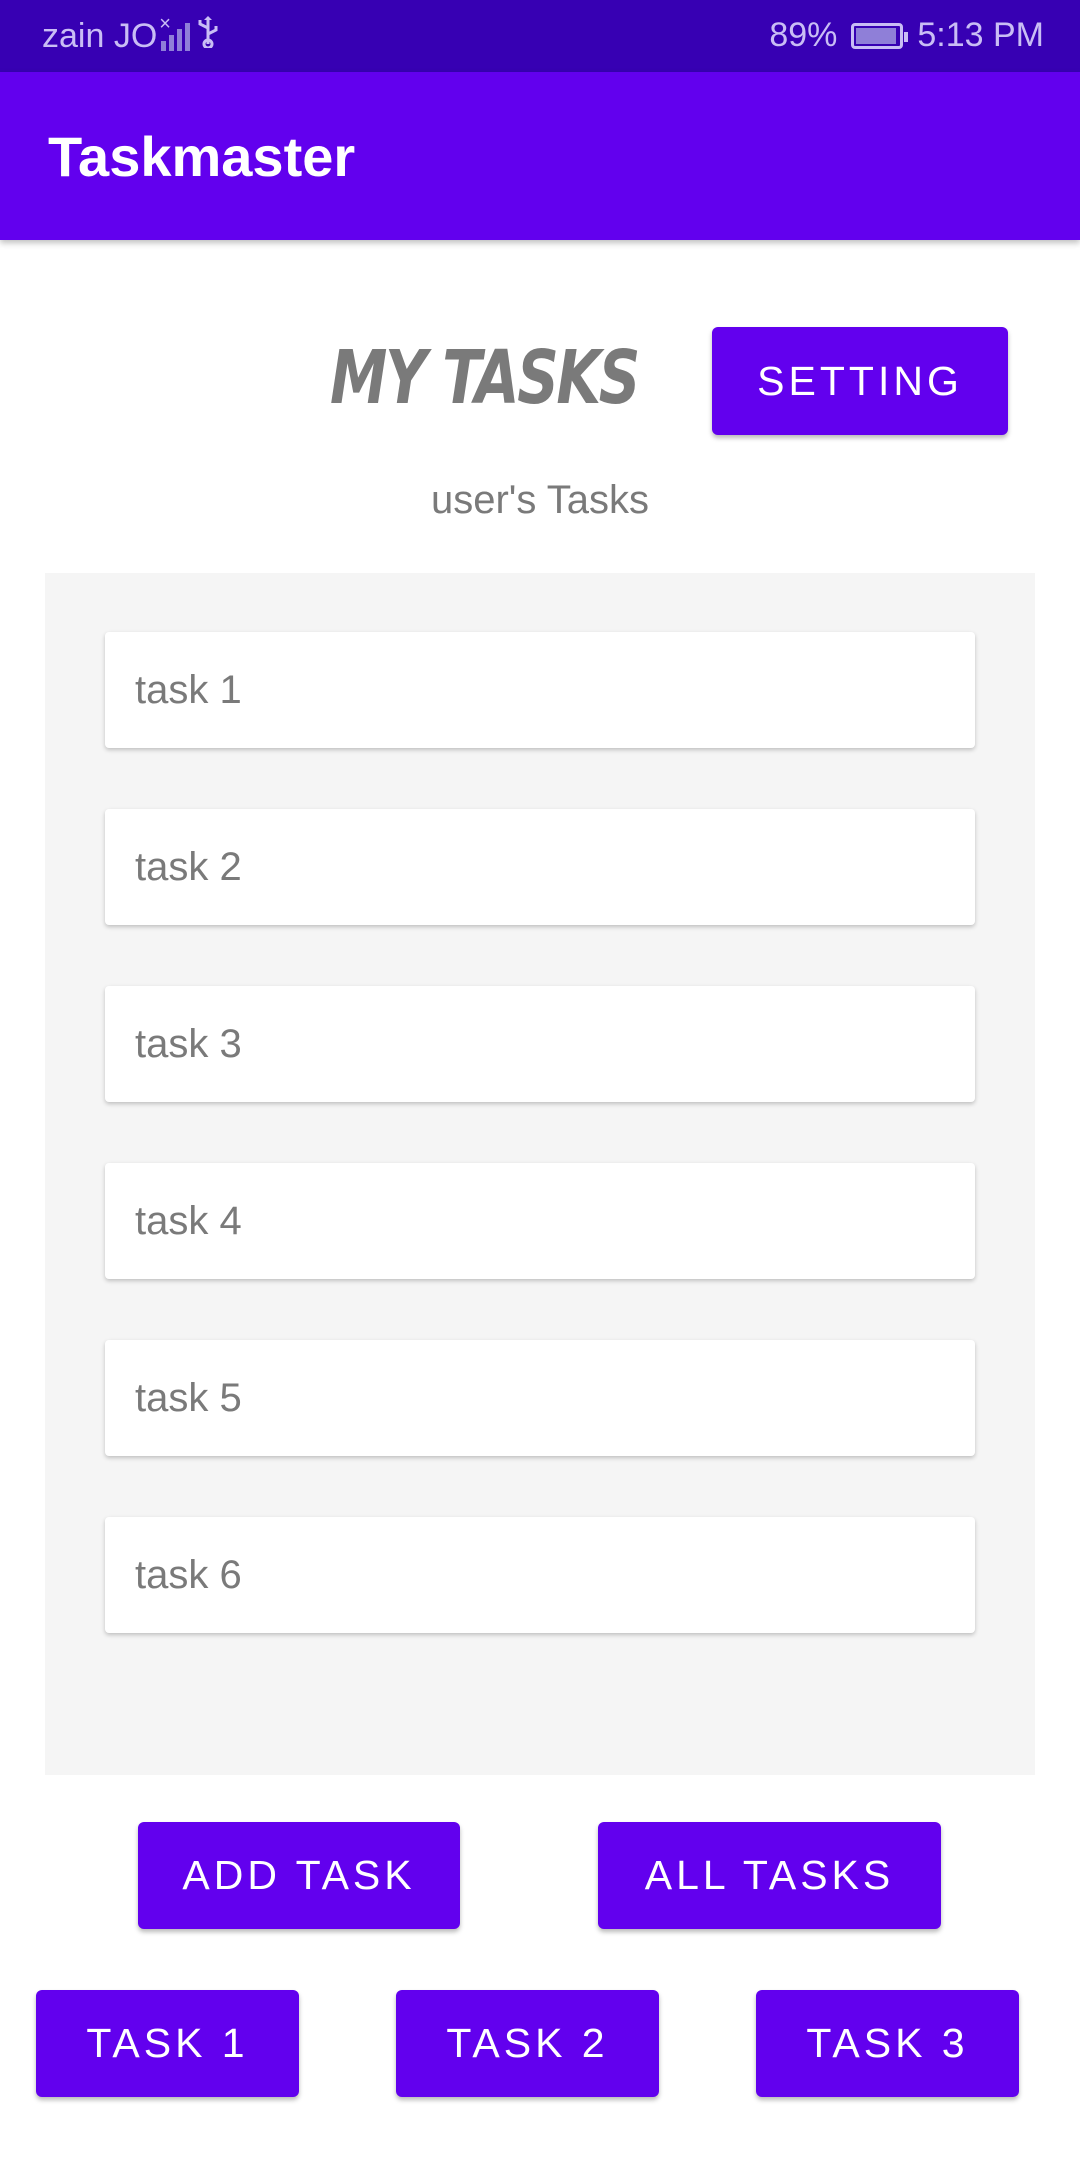 Image resolution: width=1080 pixels, height=2160 pixels. Describe the element at coordinates (540, 867) in the screenshot. I see `task-item-2: task 2` at that location.